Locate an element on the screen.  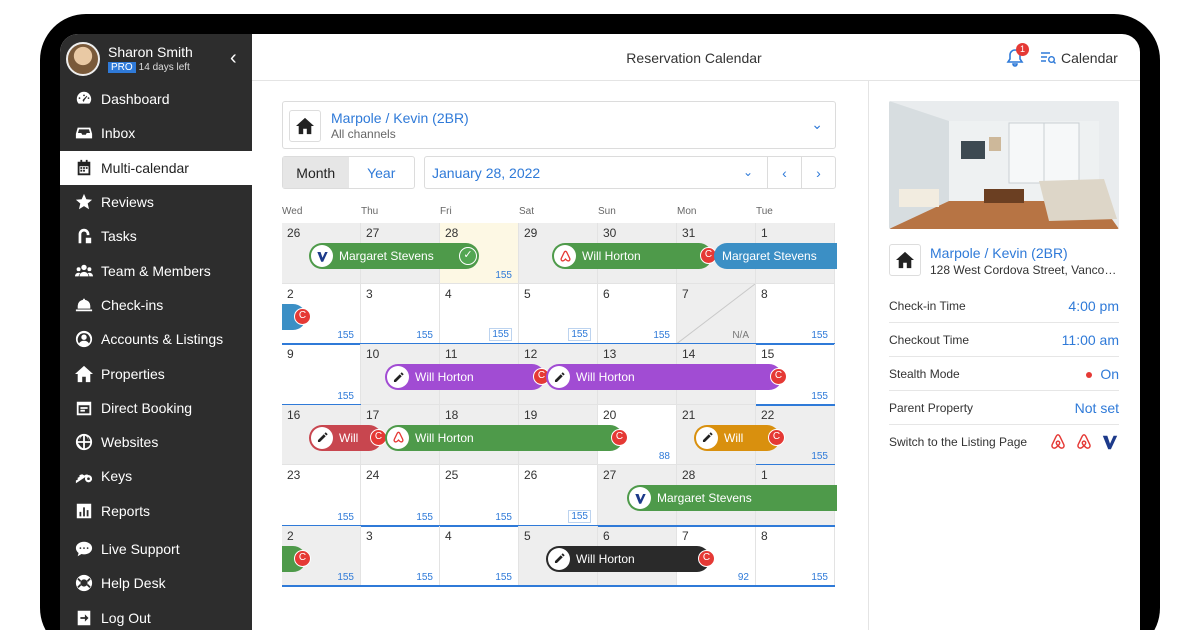
parent-property-value: Not set is located at coordinates (1097, 408).